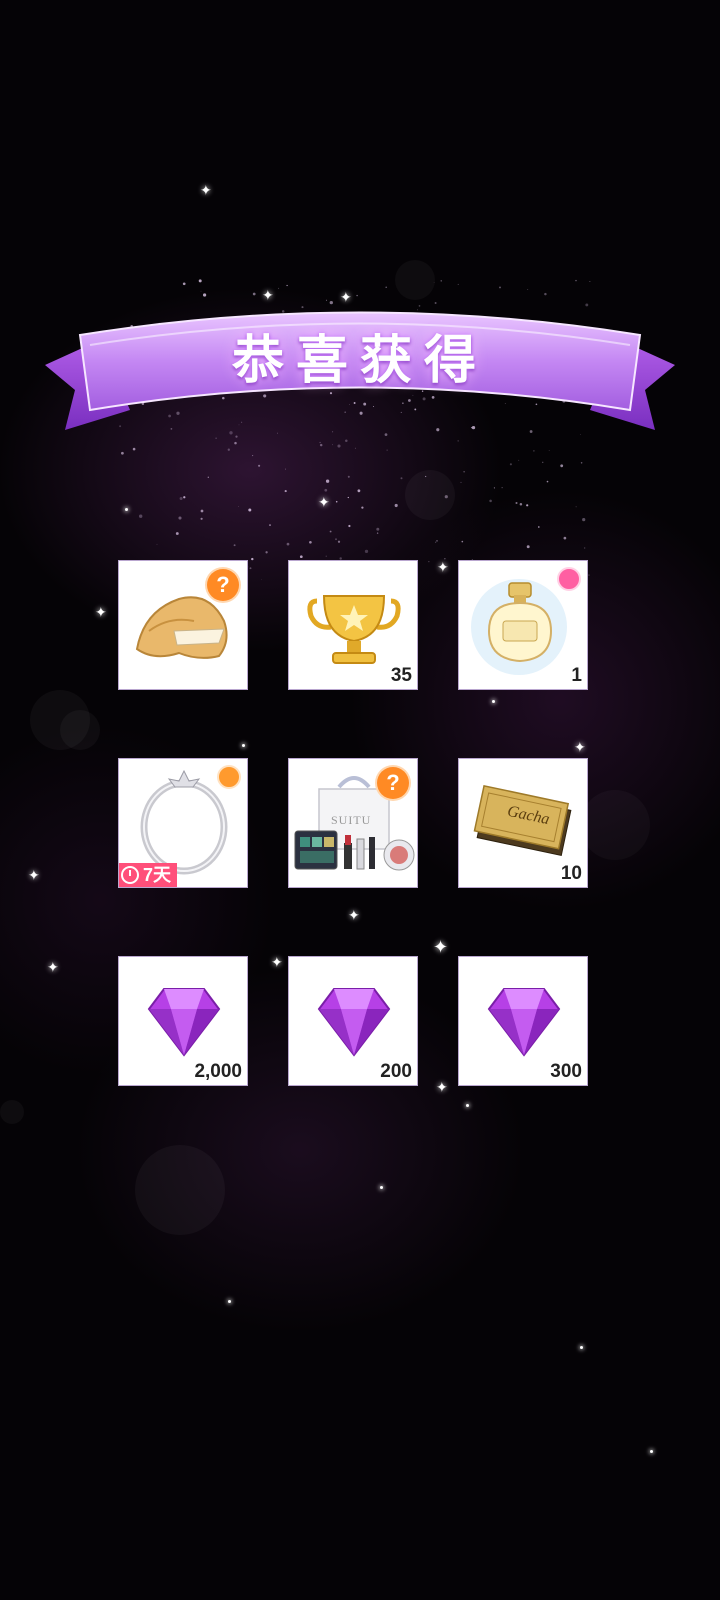  What do you see at coordinates (229, 777) in the screenshot?
I see `avatar-frame-icon` at bounding box center [229, 777].